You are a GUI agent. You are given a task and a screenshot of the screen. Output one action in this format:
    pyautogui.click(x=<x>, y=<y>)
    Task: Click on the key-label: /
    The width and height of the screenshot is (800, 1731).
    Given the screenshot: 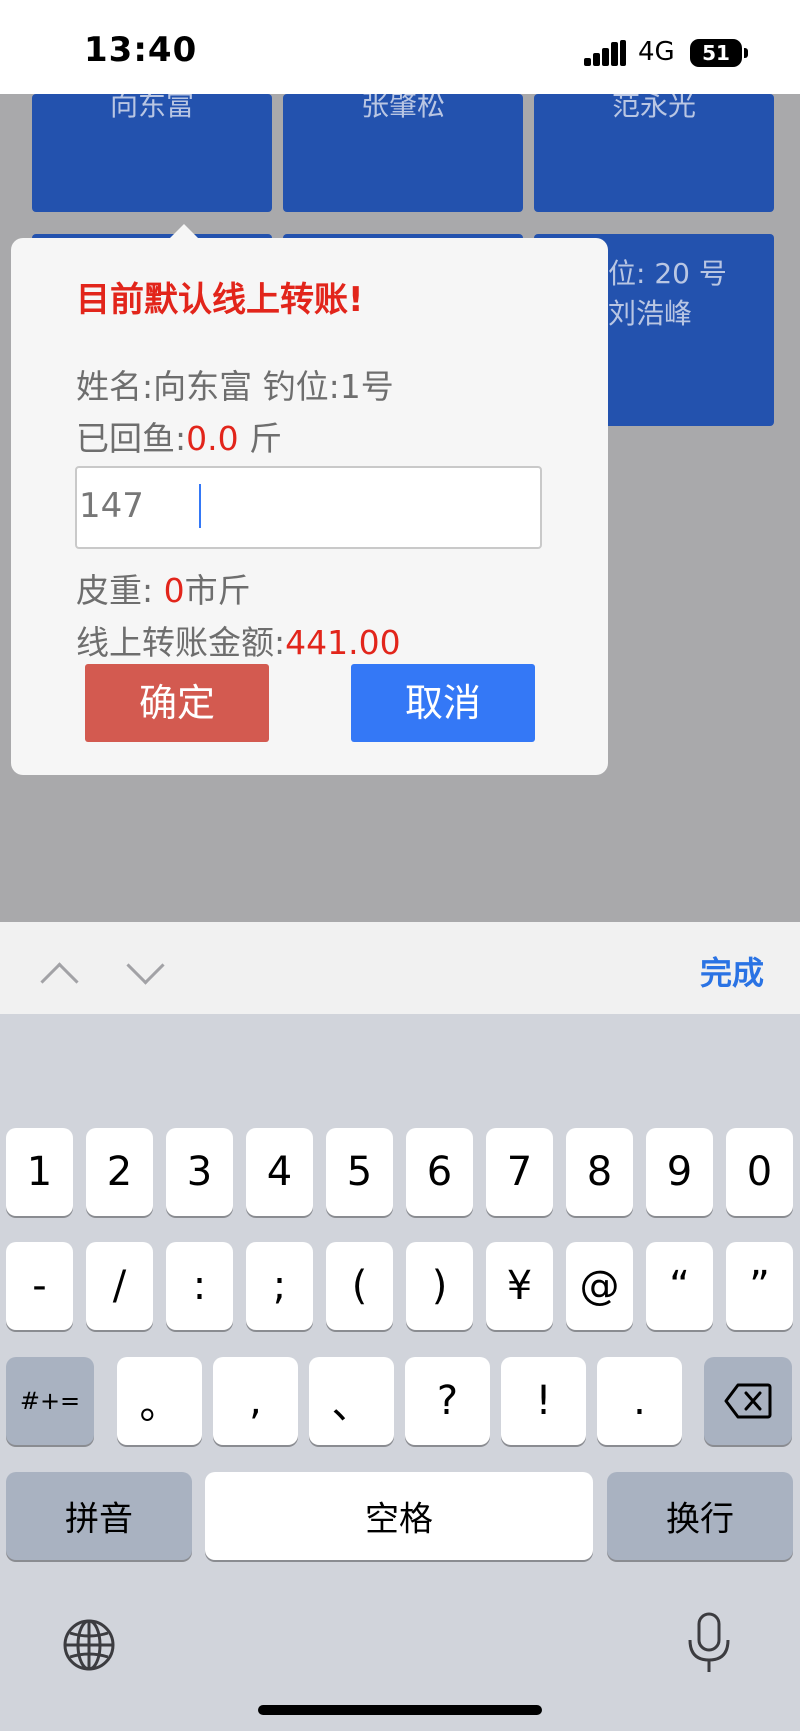 What is the action you would take?
    pyautogui.click(x=119, y=1286)
    